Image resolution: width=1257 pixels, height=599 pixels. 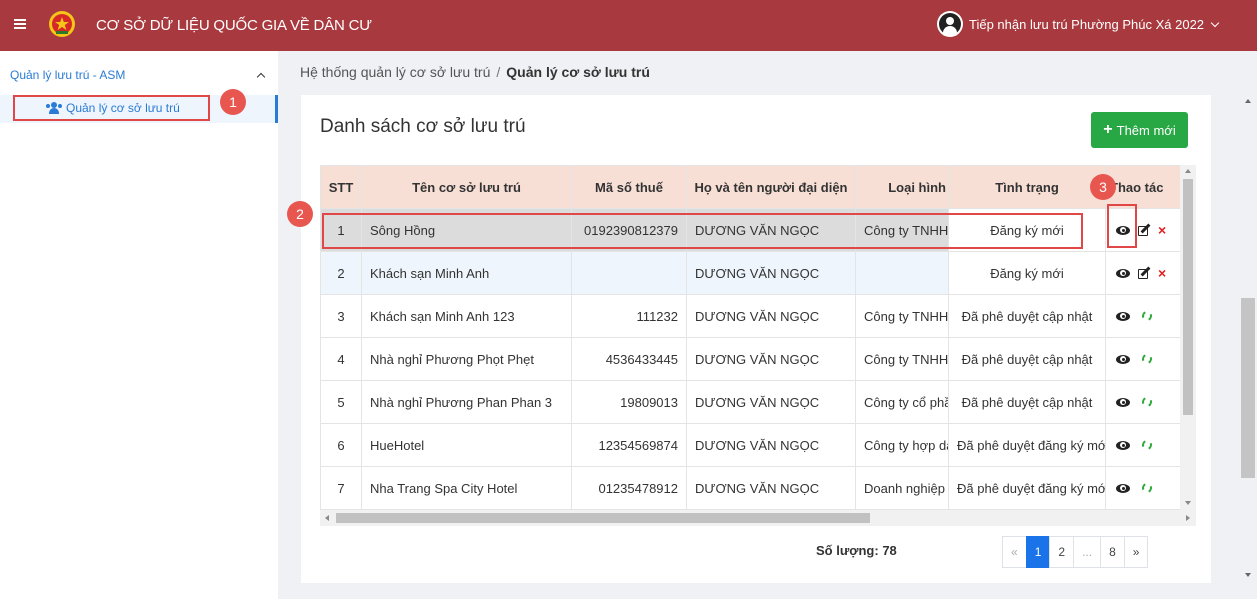 What do you see at coordinates (950, 24) in the screenshot?
I see `user-avatar-icon` at bounding box center [950, 24].